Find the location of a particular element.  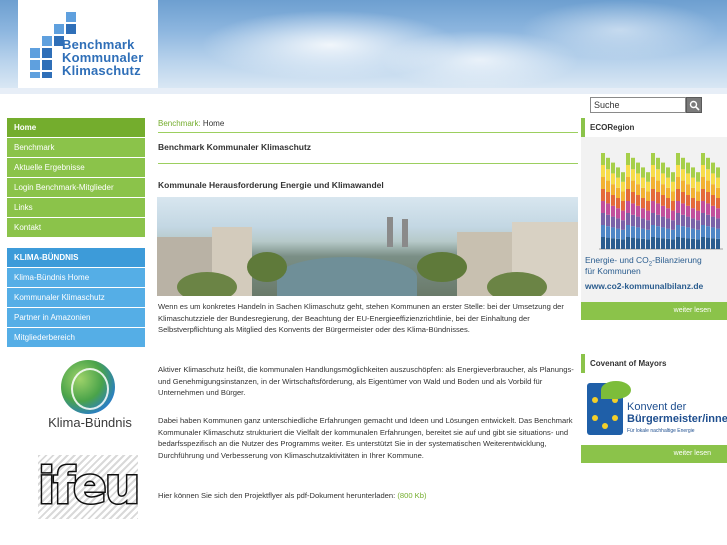

flyer-download-link: (800 Kb) is located at coordinates (411, 495).